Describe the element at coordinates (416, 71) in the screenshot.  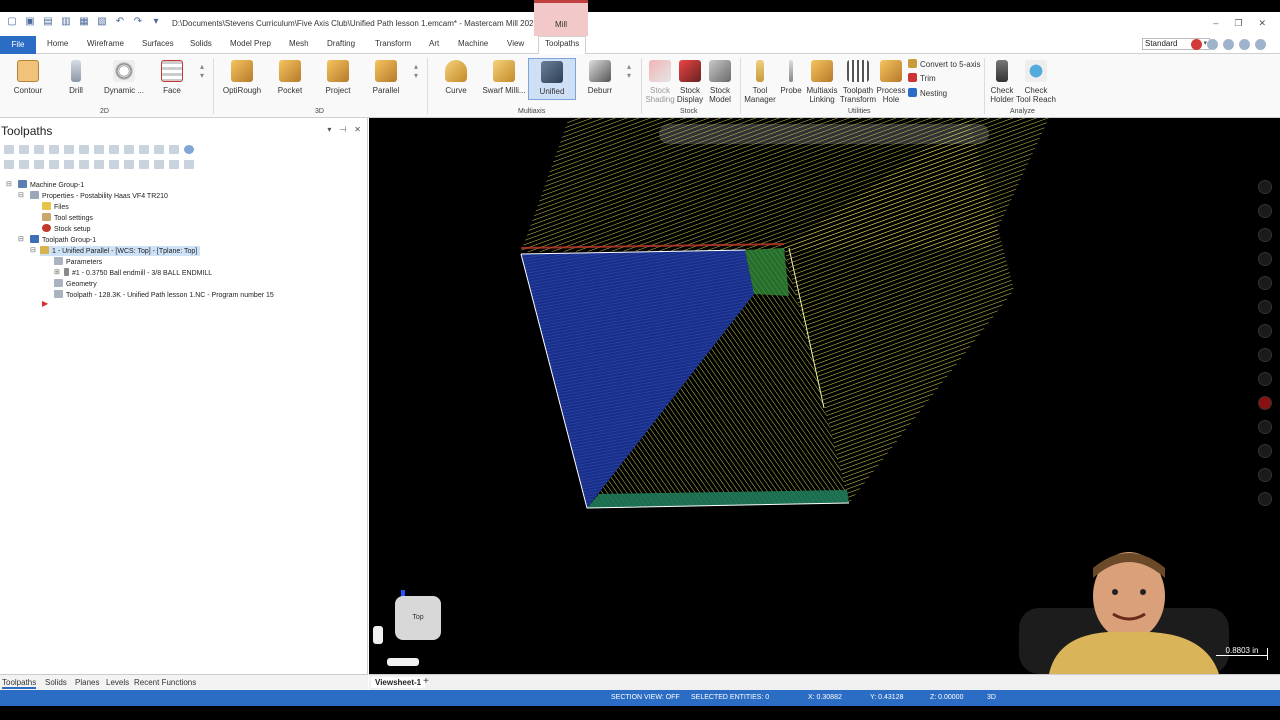
I see `gallery-3d-expand: ▴ ▾` at that location.